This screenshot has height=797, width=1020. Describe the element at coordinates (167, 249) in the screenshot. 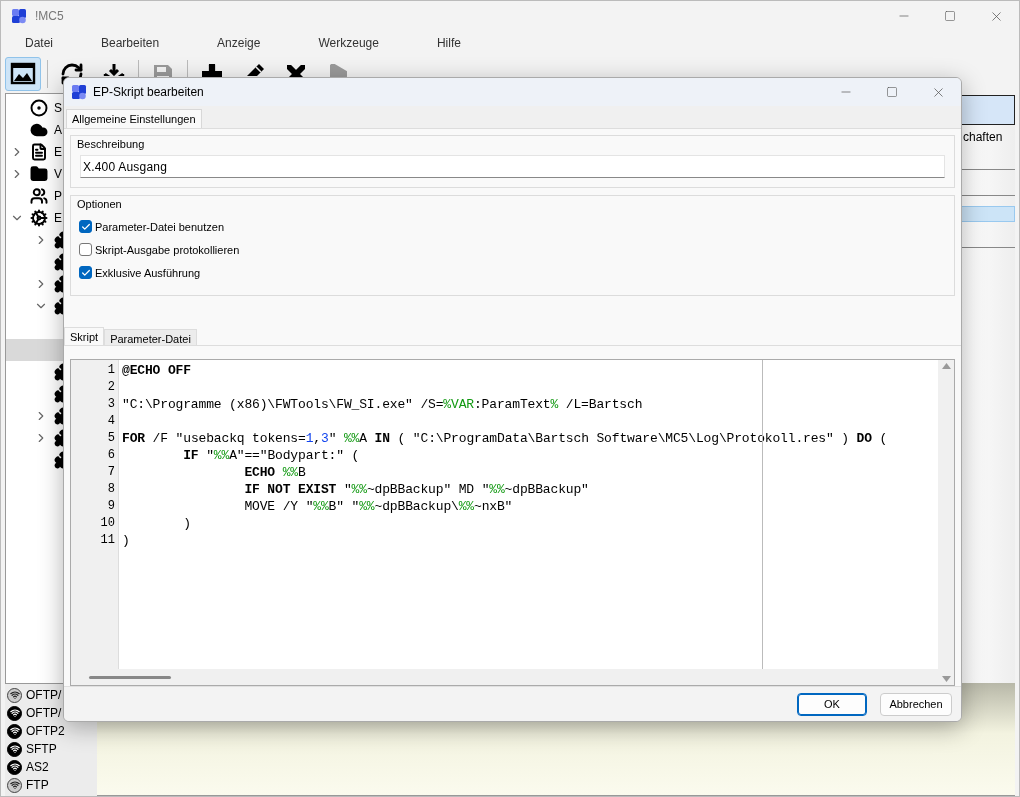

I see `checkbox-label: Skript-Ausgabe protokollieren` at that location.